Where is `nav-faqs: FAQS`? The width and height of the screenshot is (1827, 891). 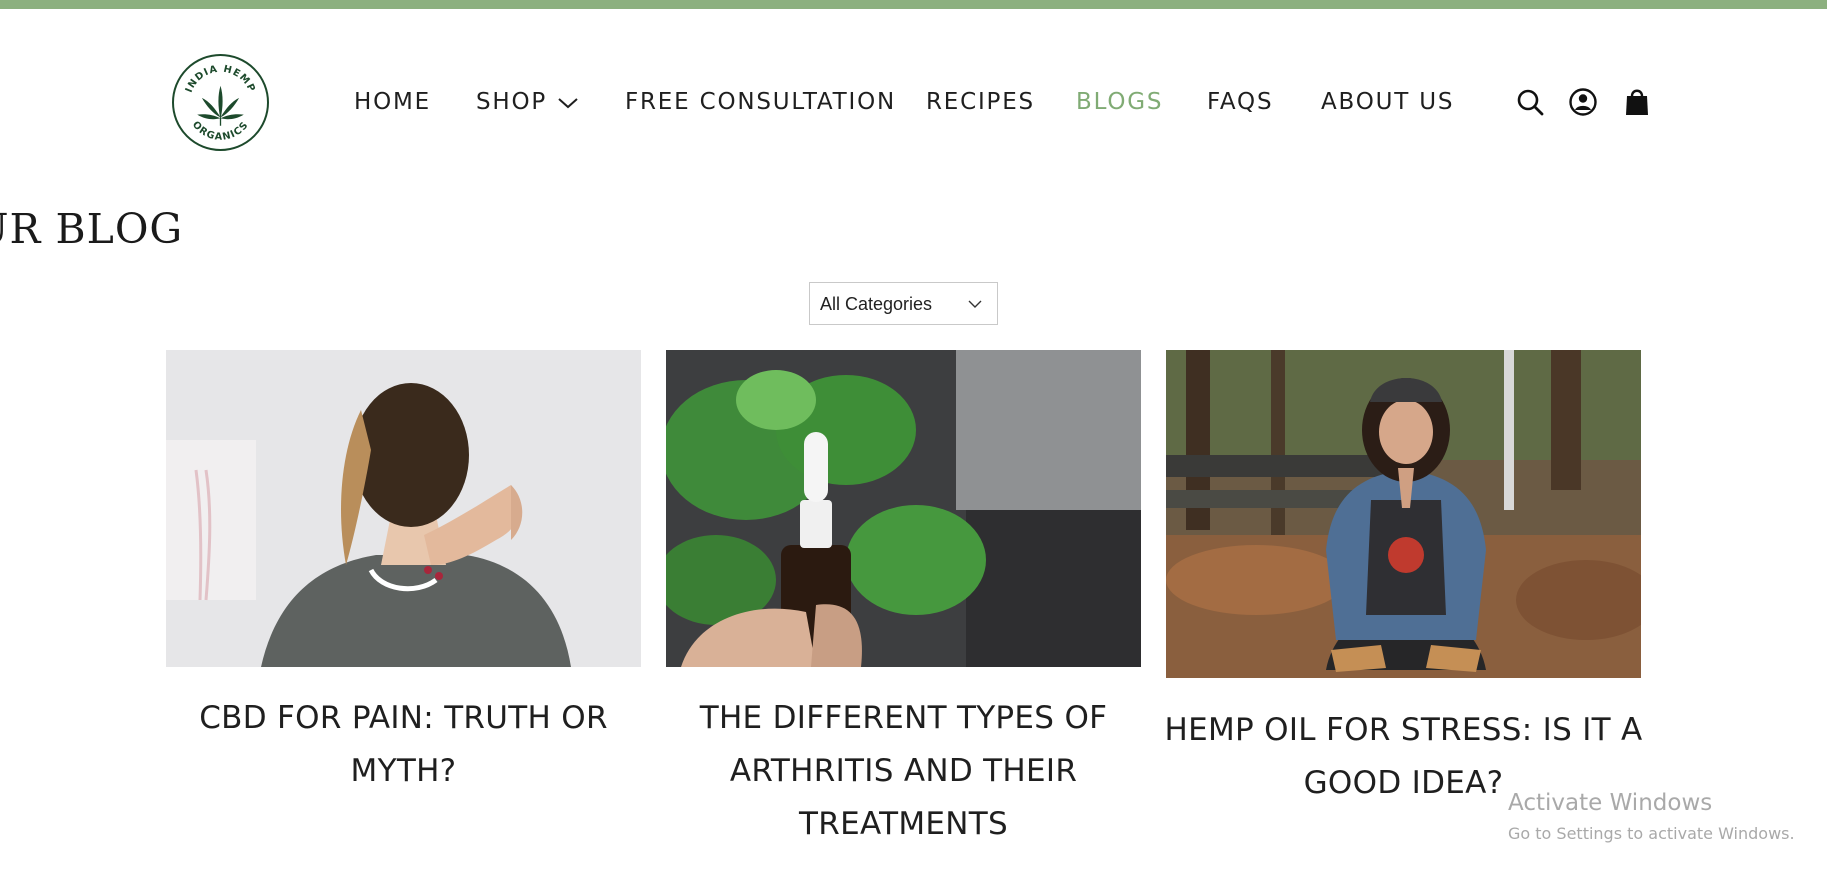
nav-faqs: FAQS is located at coordinates (1240, 102).